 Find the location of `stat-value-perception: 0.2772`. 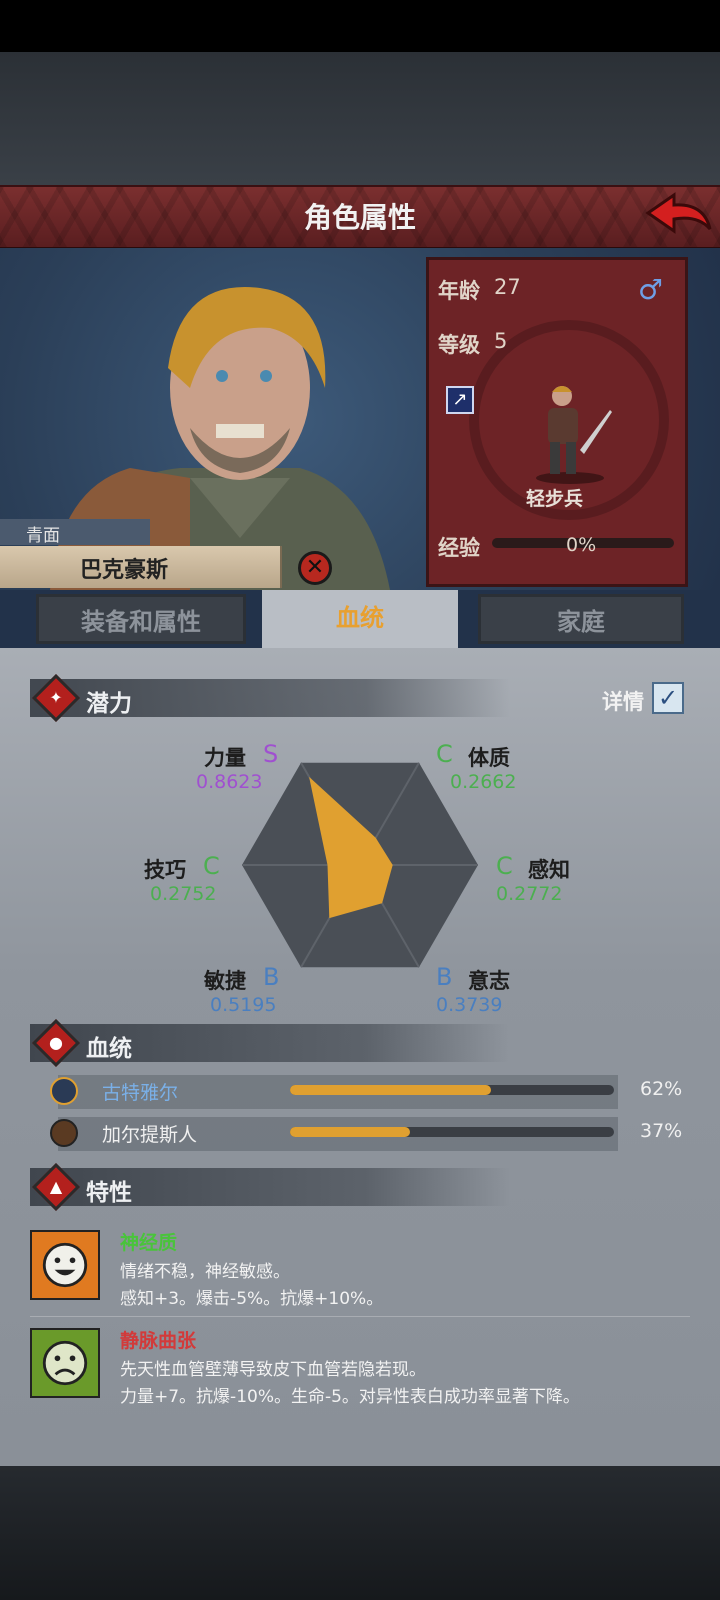

stat-value-perception: 0.2772 is located at coordinates (529, 894).